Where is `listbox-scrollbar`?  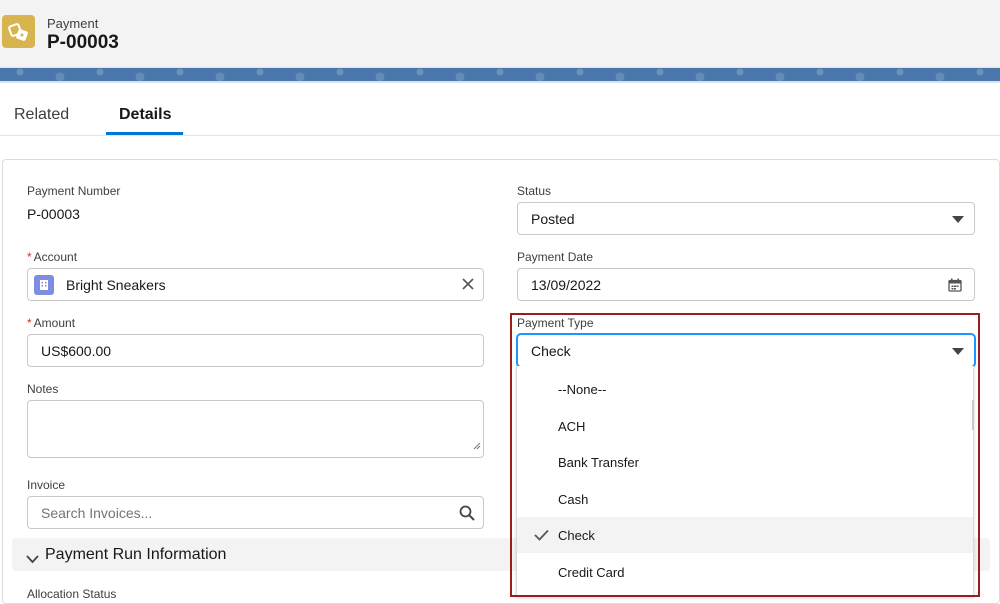
listbox-scrollbar is located at coordinates (973, 415).